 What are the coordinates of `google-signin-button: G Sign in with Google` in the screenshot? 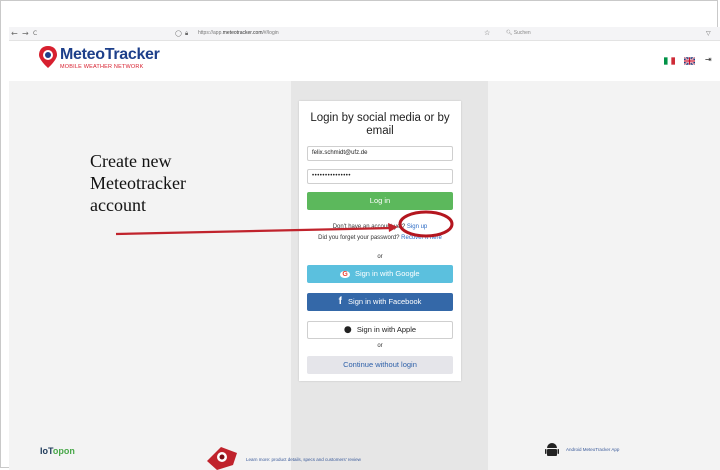 It's located at (380, 274).